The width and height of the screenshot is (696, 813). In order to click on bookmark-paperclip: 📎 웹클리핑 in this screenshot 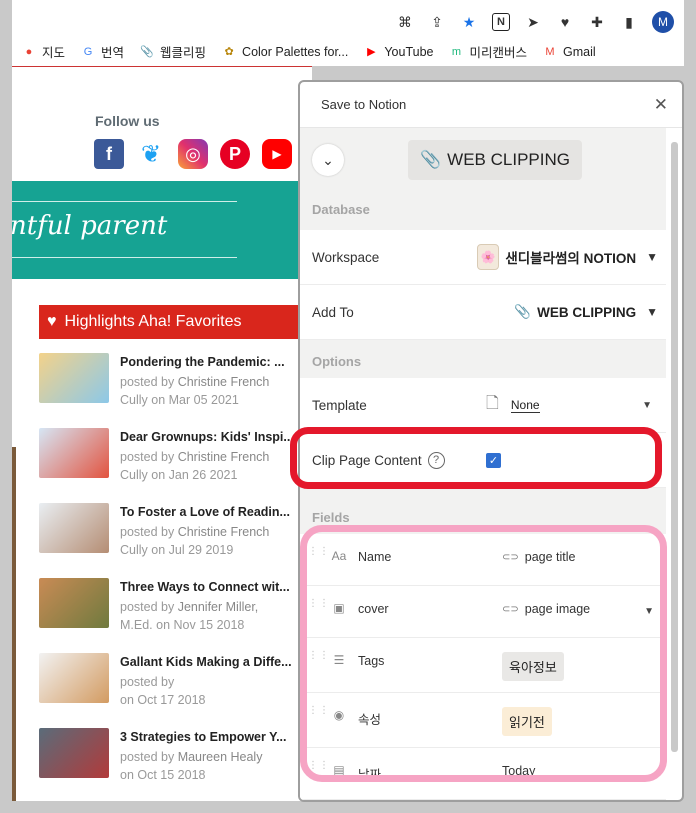, I will do `click(173, 51)`.